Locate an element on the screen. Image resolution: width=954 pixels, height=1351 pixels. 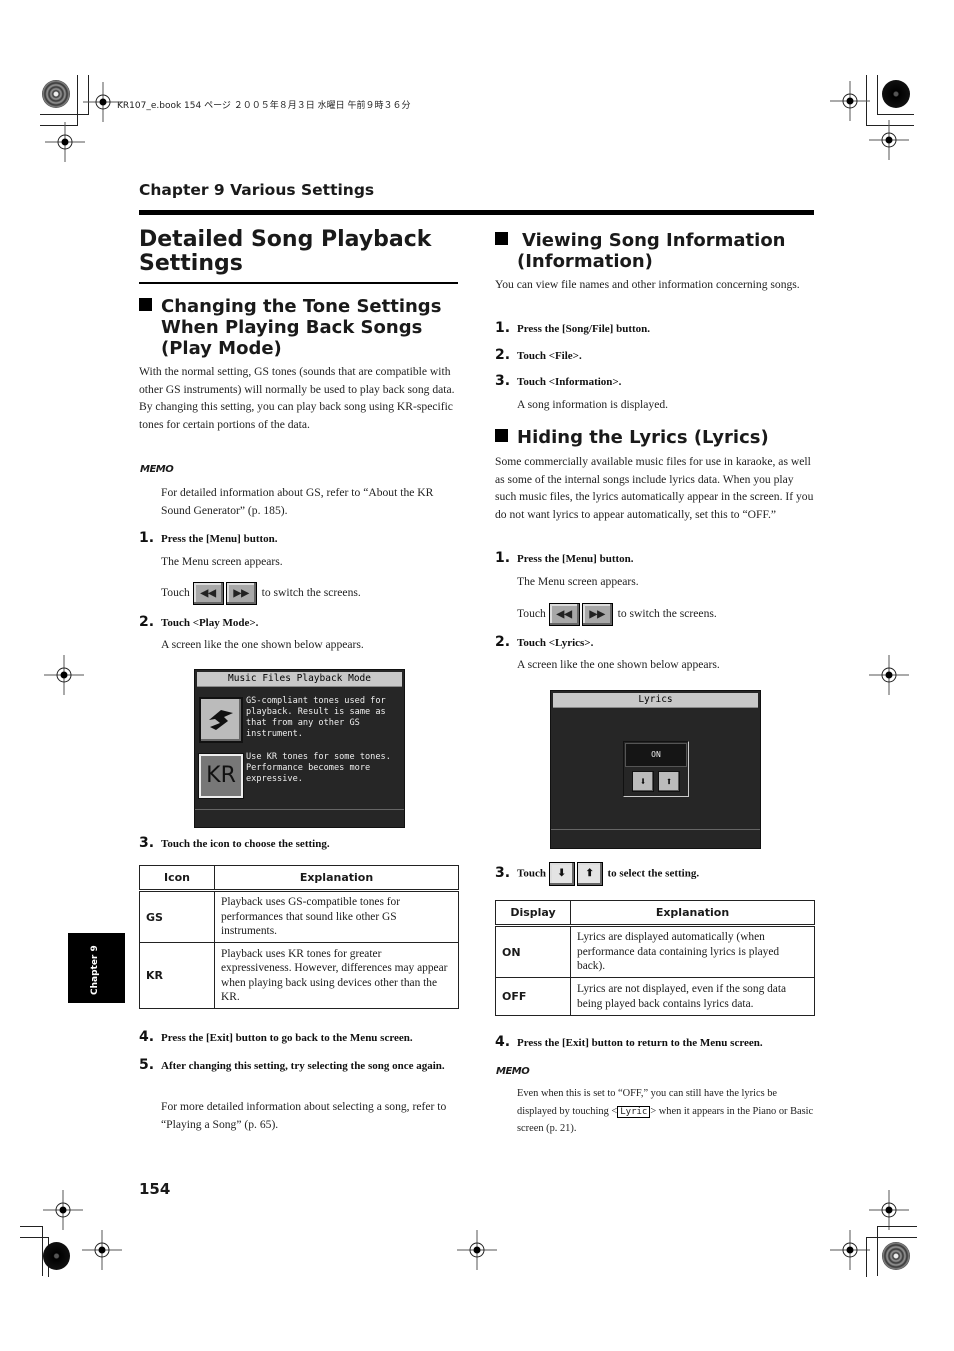
column-header: Icon is located at coordinates (177, 878).